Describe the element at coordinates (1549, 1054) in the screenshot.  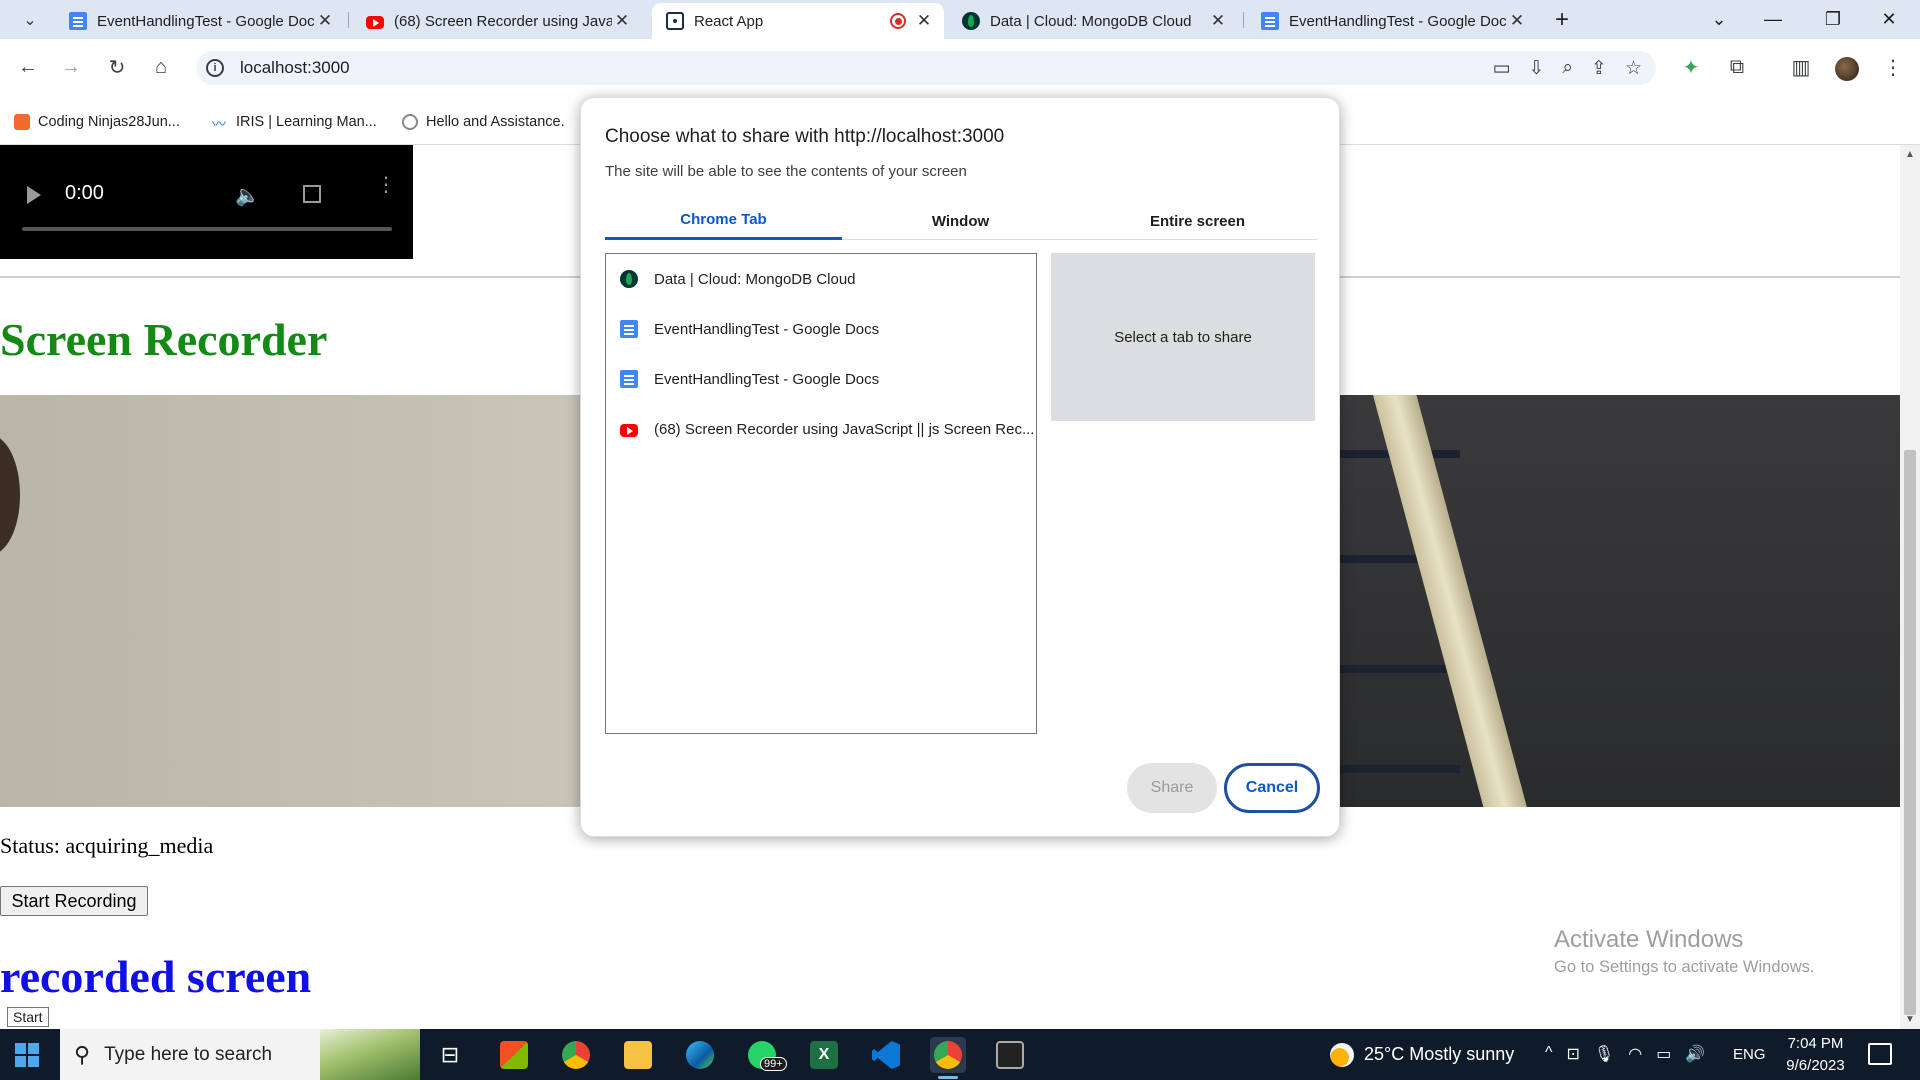
I see `chevron-up-icon: ^` at that location.